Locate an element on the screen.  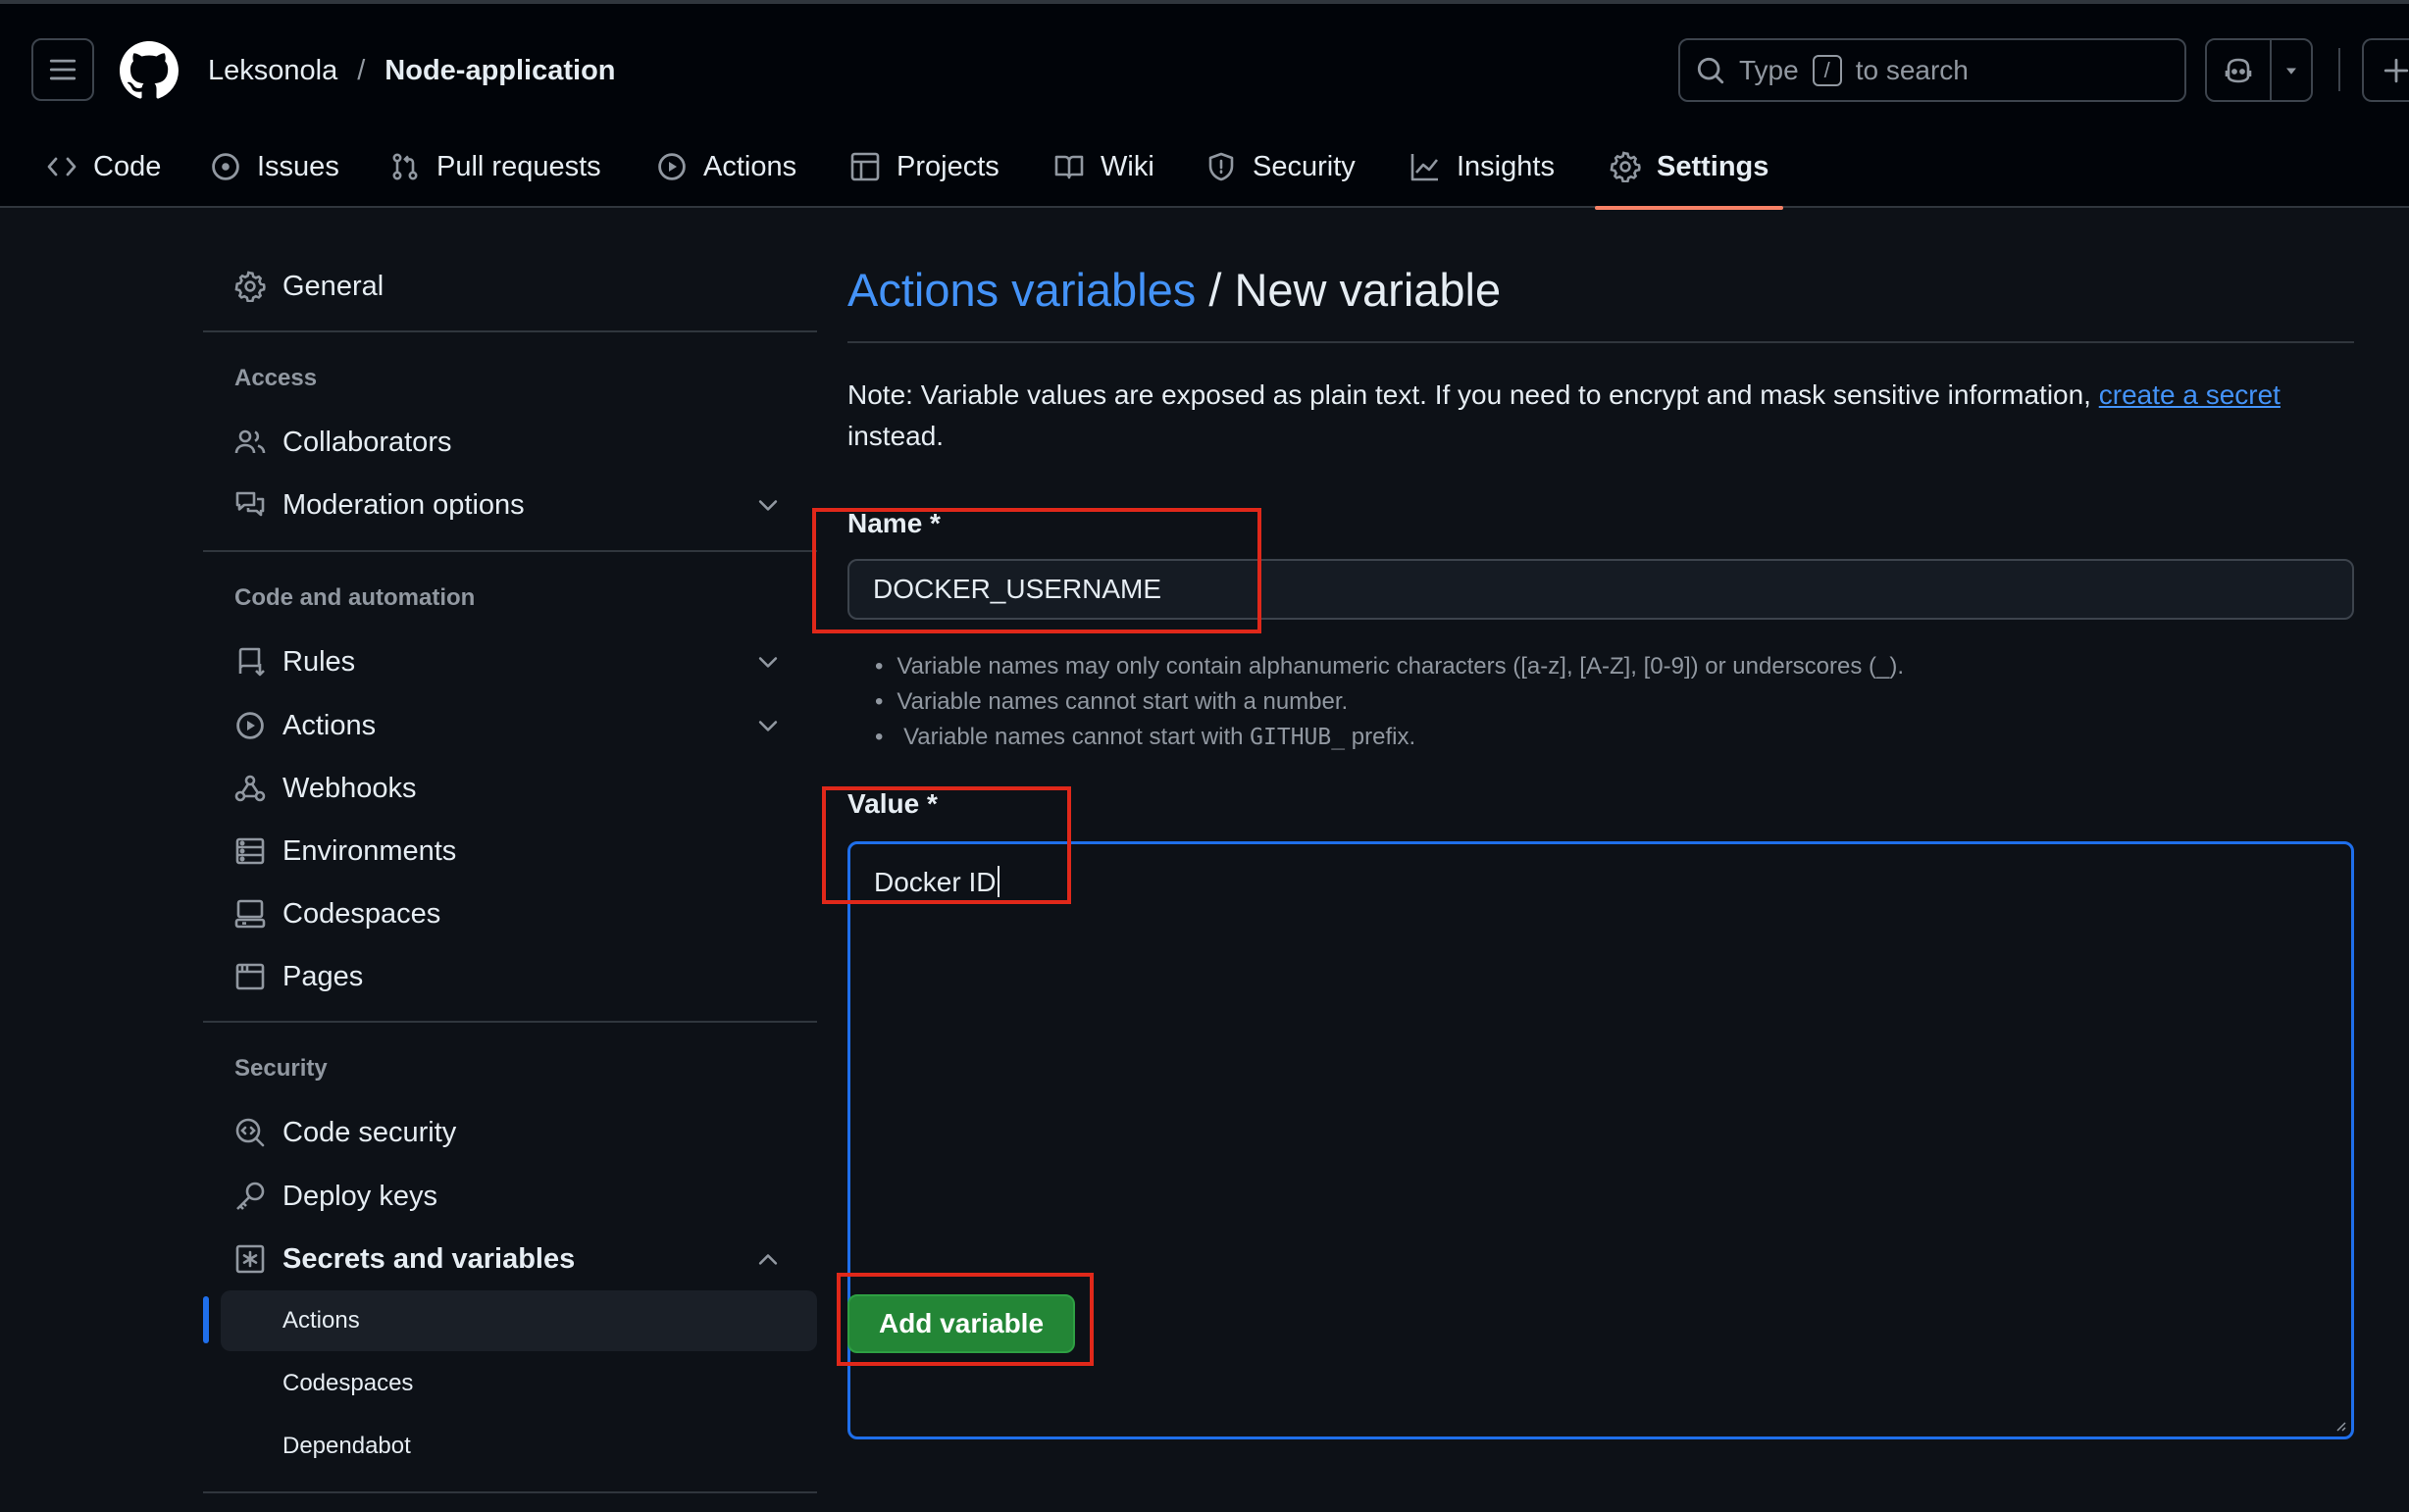
sidebar-item-rules: Rules is located at coordinates (510, 661).